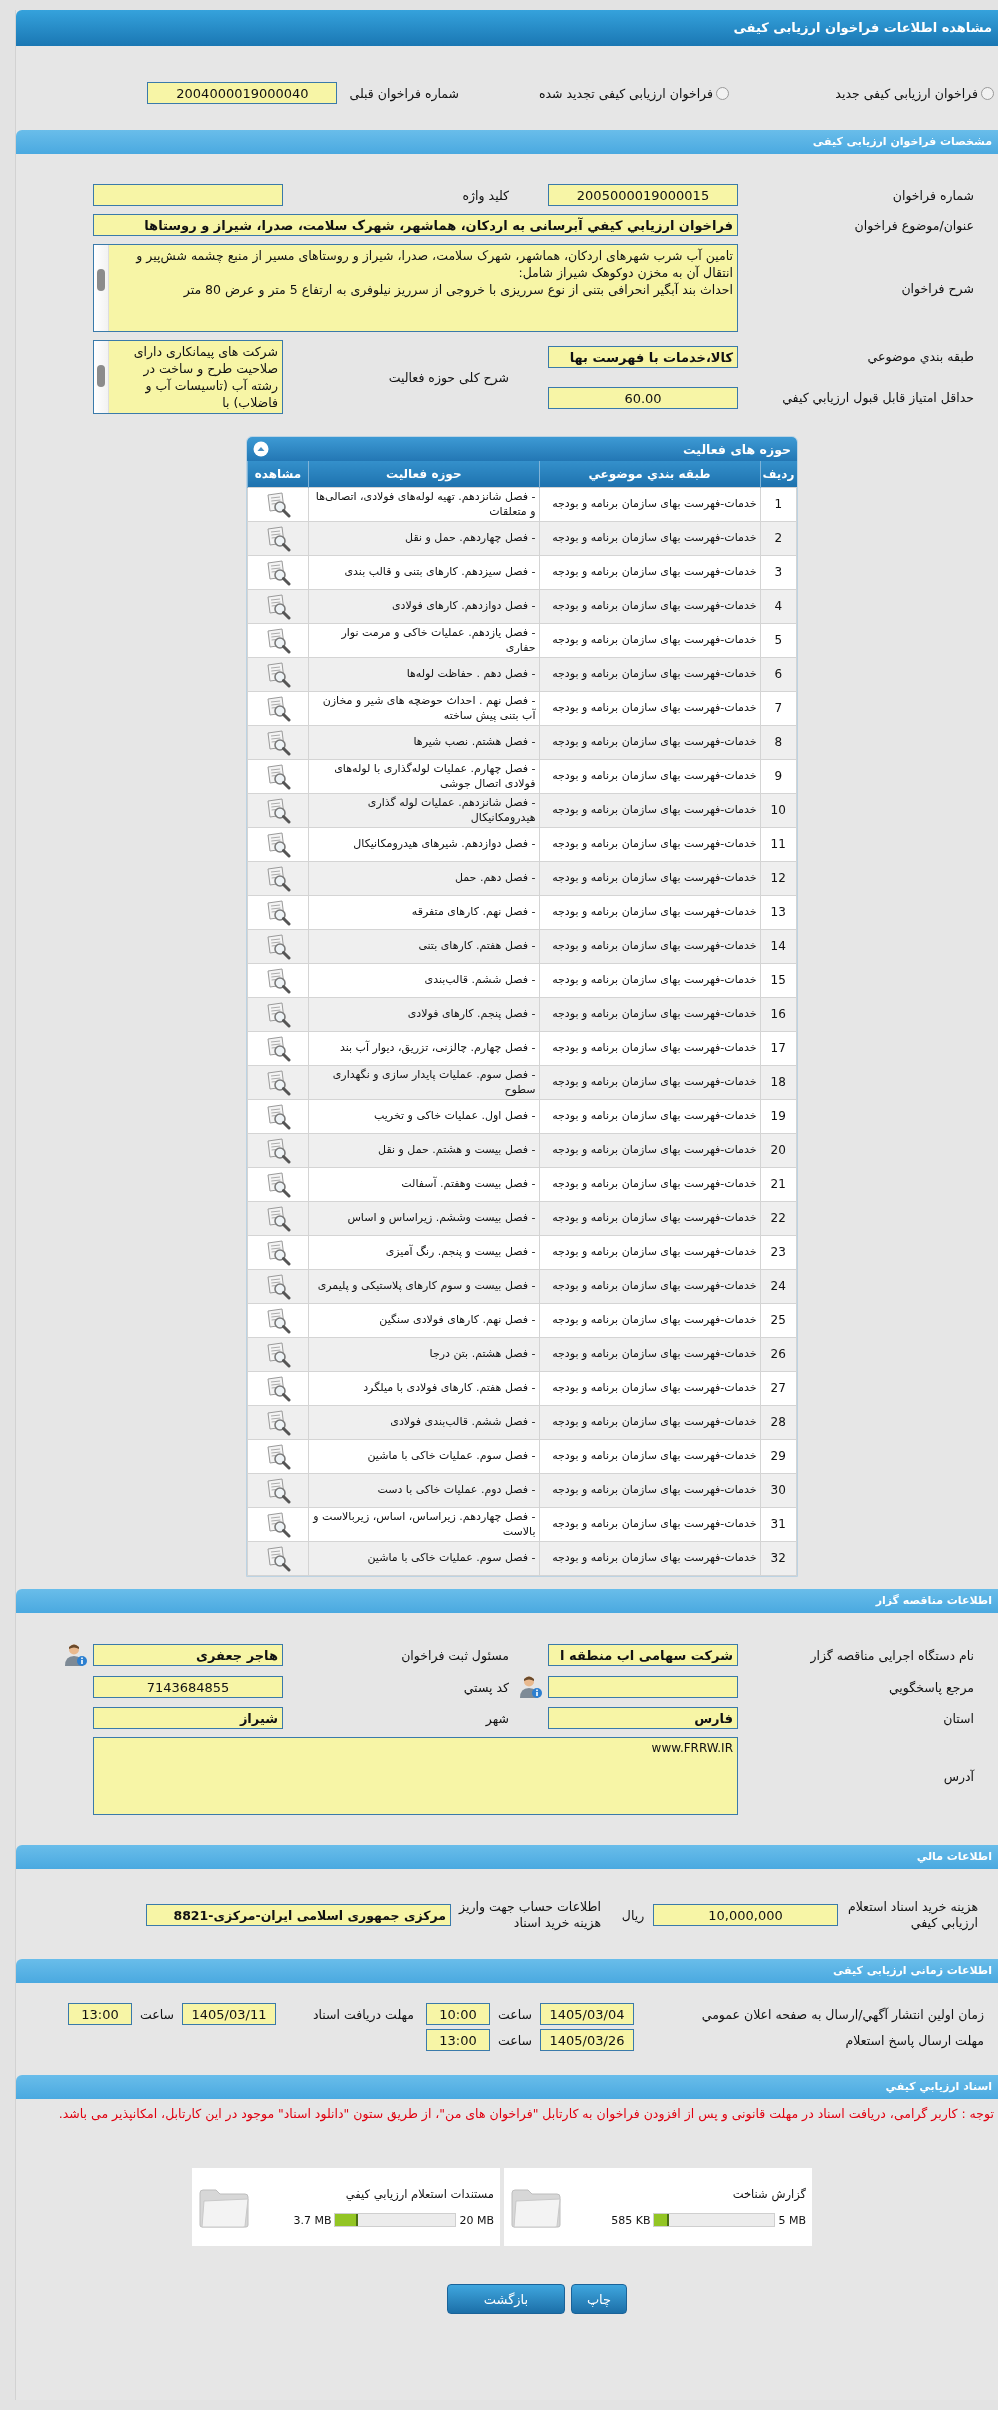  I want to click on subject-field: فراخوان ارزيابي کيفي آبرسانی به اردکان، هماشهر، شهرک سلامت، صدرا، شیراز و روستاها, so click(415, 225).